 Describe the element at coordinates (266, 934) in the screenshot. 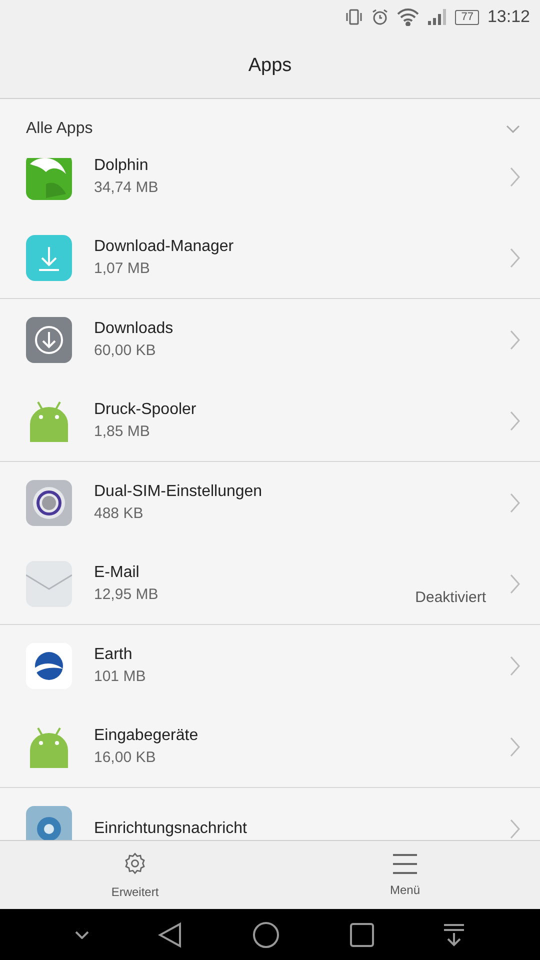

I see `home-icon` at that location.